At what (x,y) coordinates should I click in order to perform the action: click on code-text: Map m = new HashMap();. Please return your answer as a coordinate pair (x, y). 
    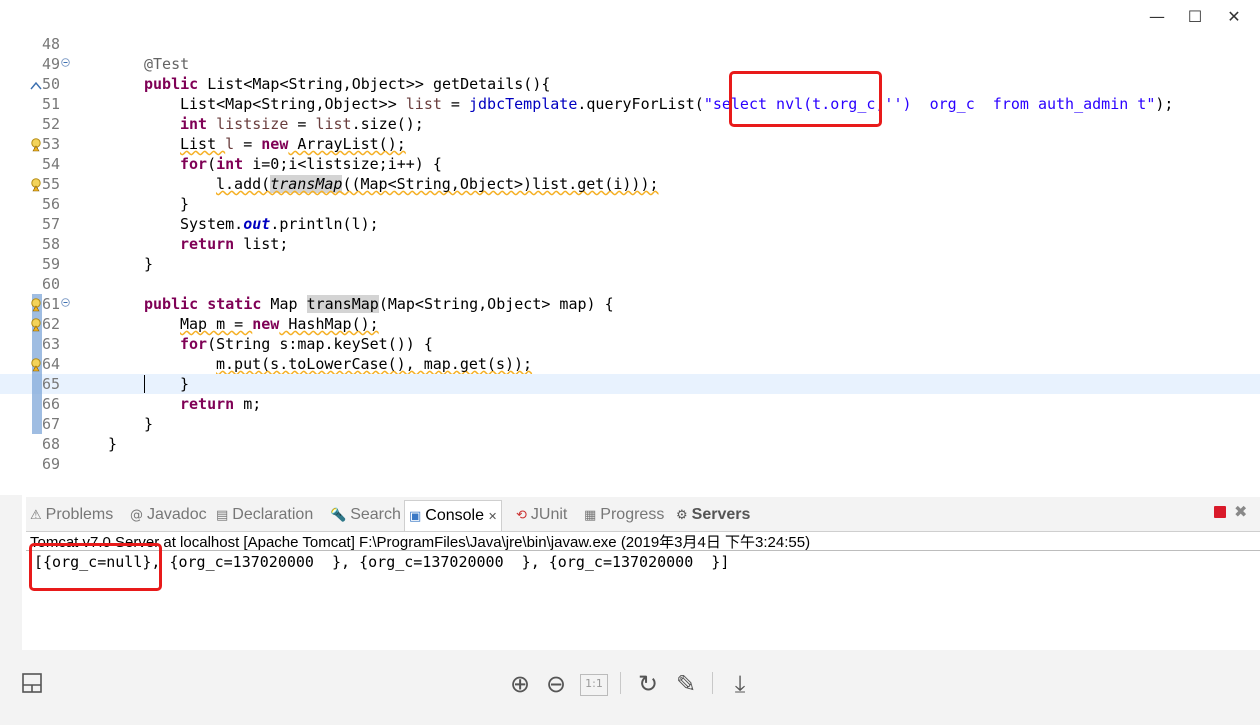
    Looking at the image, I should click on (279, 324).